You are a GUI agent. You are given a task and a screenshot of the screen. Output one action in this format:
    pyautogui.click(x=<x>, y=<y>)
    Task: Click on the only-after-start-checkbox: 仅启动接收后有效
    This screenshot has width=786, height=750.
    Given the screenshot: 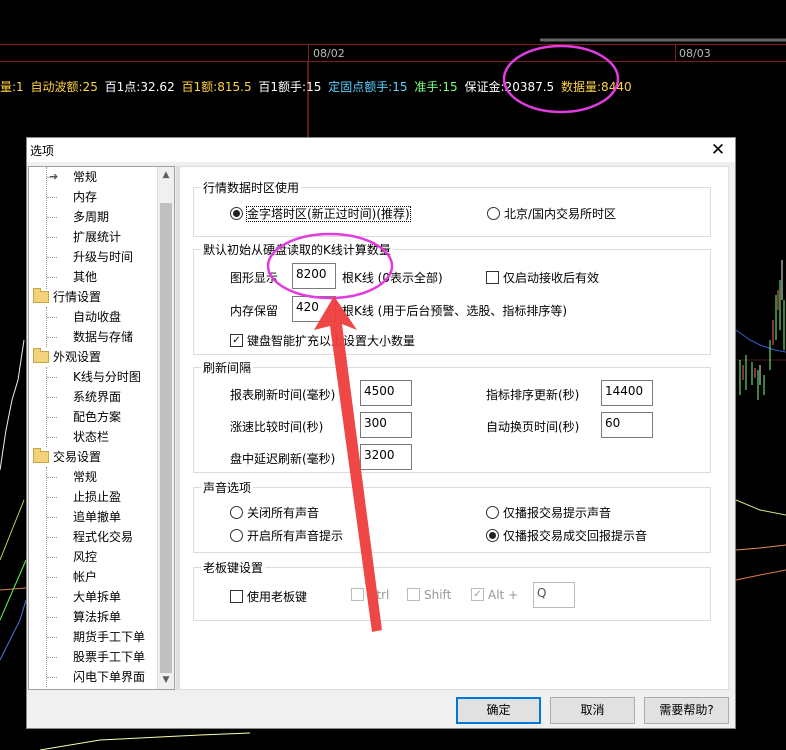 What is the action you would take?
    pyautogui.click(x=542, y=277)
    